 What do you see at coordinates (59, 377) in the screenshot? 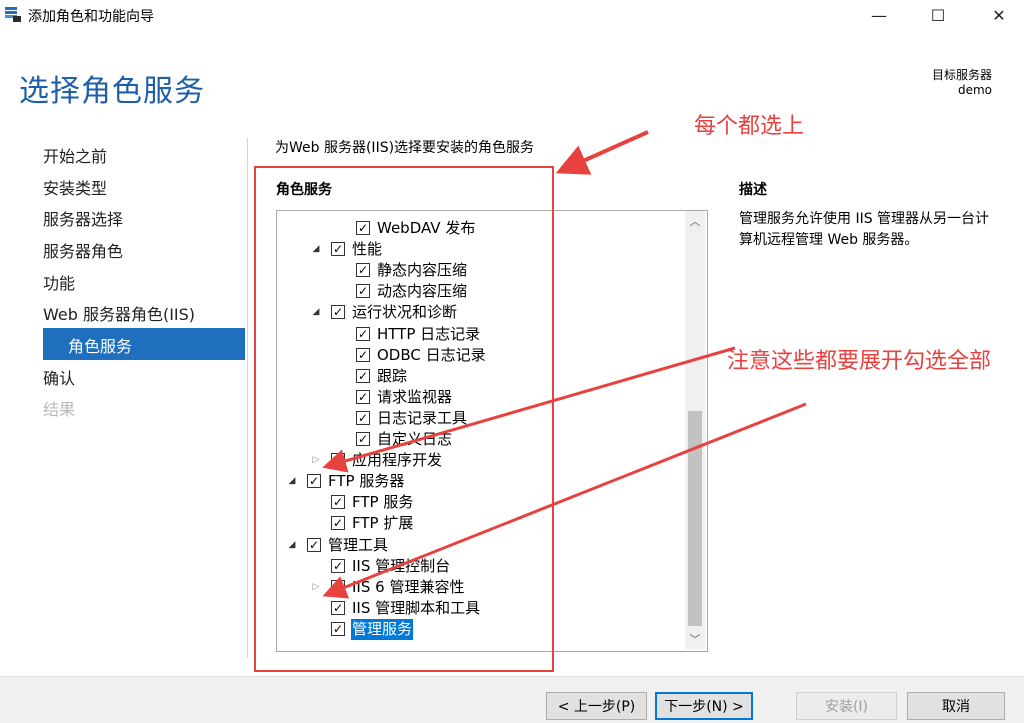
I see `nav-item-8: 确认` at bounding box center [59, 377].